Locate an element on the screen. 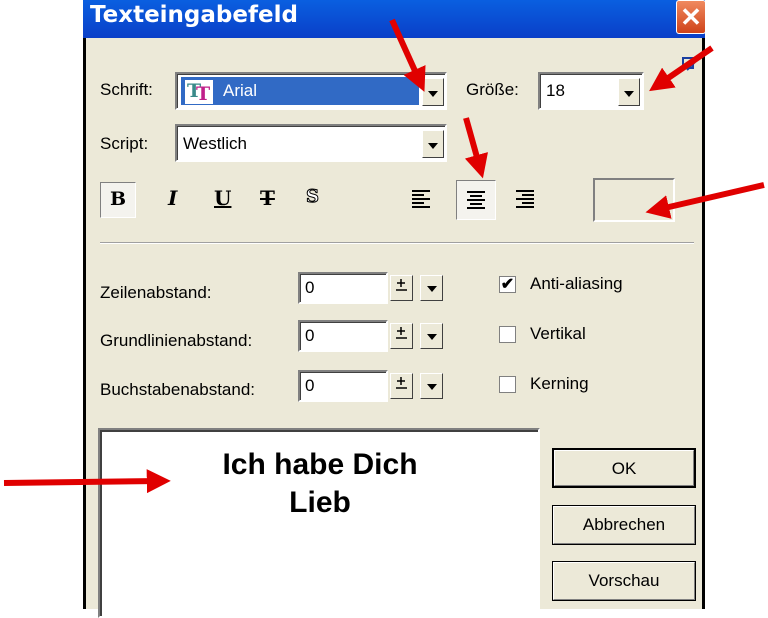  arrow-font-dropdown is located at coordinates (407, 55).